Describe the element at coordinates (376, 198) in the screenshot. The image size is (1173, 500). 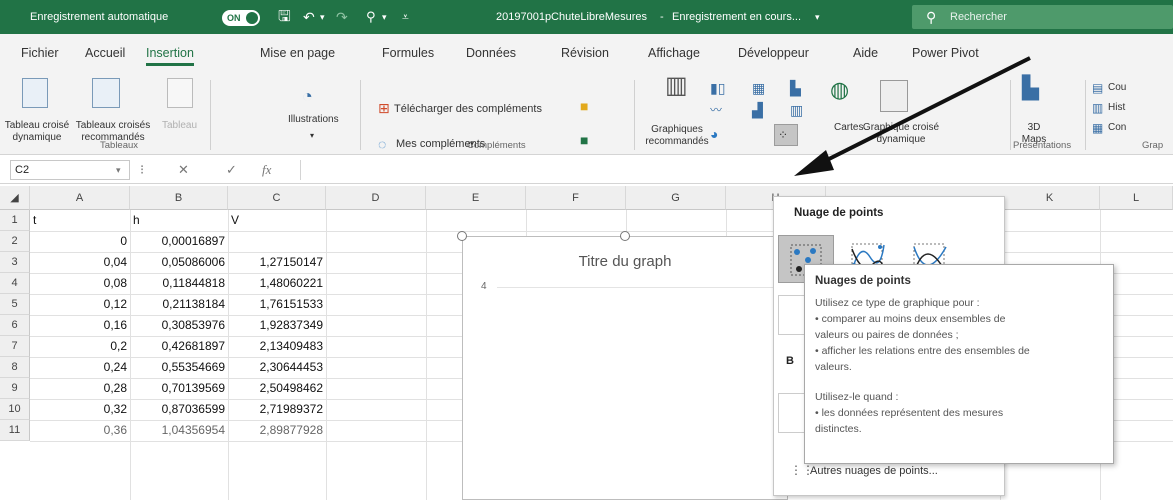
I see `column-header-d: D` at that location.